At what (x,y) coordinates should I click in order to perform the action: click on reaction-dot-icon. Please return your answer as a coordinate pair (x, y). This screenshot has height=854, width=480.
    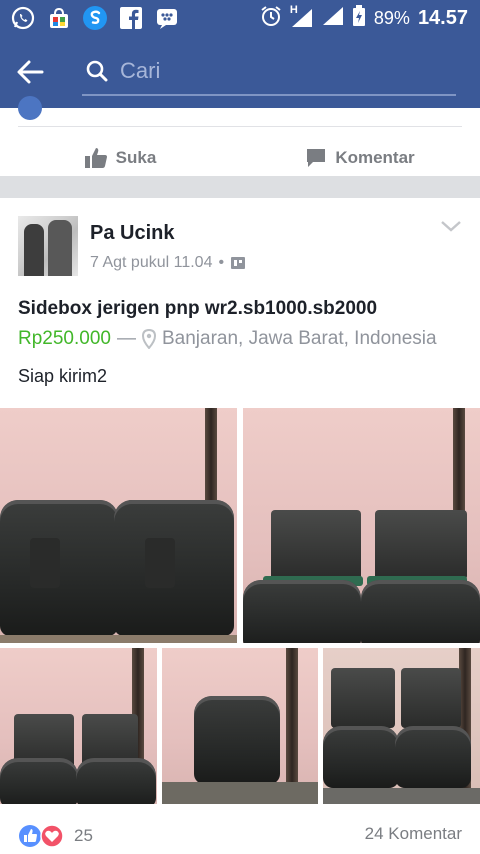
    Looking at the image, I should click on (30, 108).